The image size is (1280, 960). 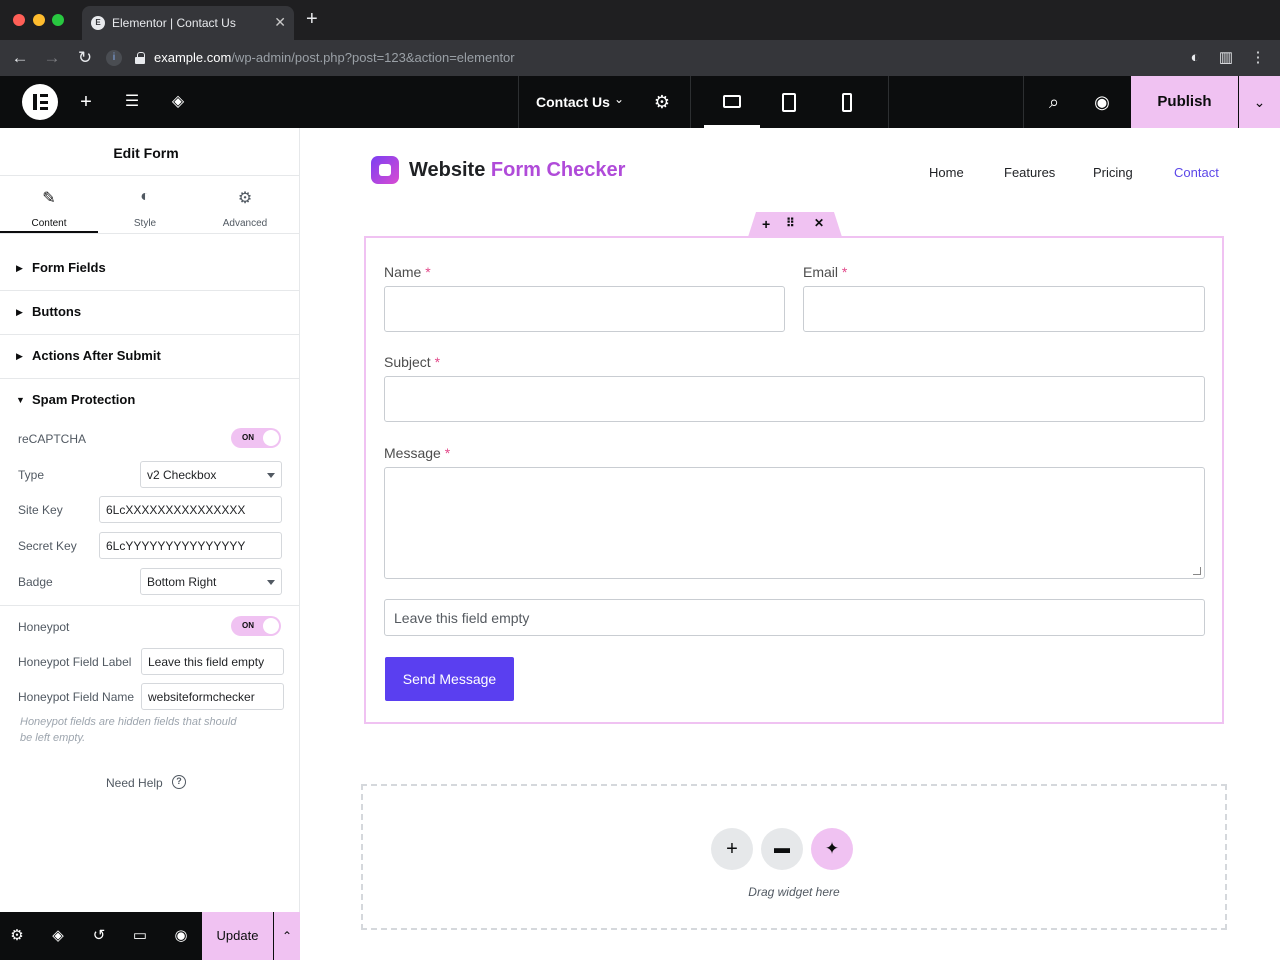 I want to click on tab-style: ◐ Style, so click(x=145, y=205).